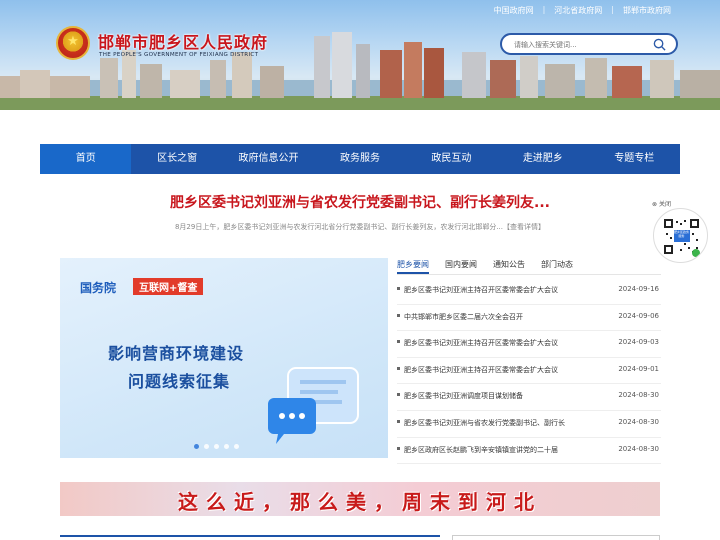 The image size is (720, 540). What do you see at coordinates (176, 353) in the screenshot?
I see `slider-headline-1: 影响营商环境建设` at bounding box center [176, 353].